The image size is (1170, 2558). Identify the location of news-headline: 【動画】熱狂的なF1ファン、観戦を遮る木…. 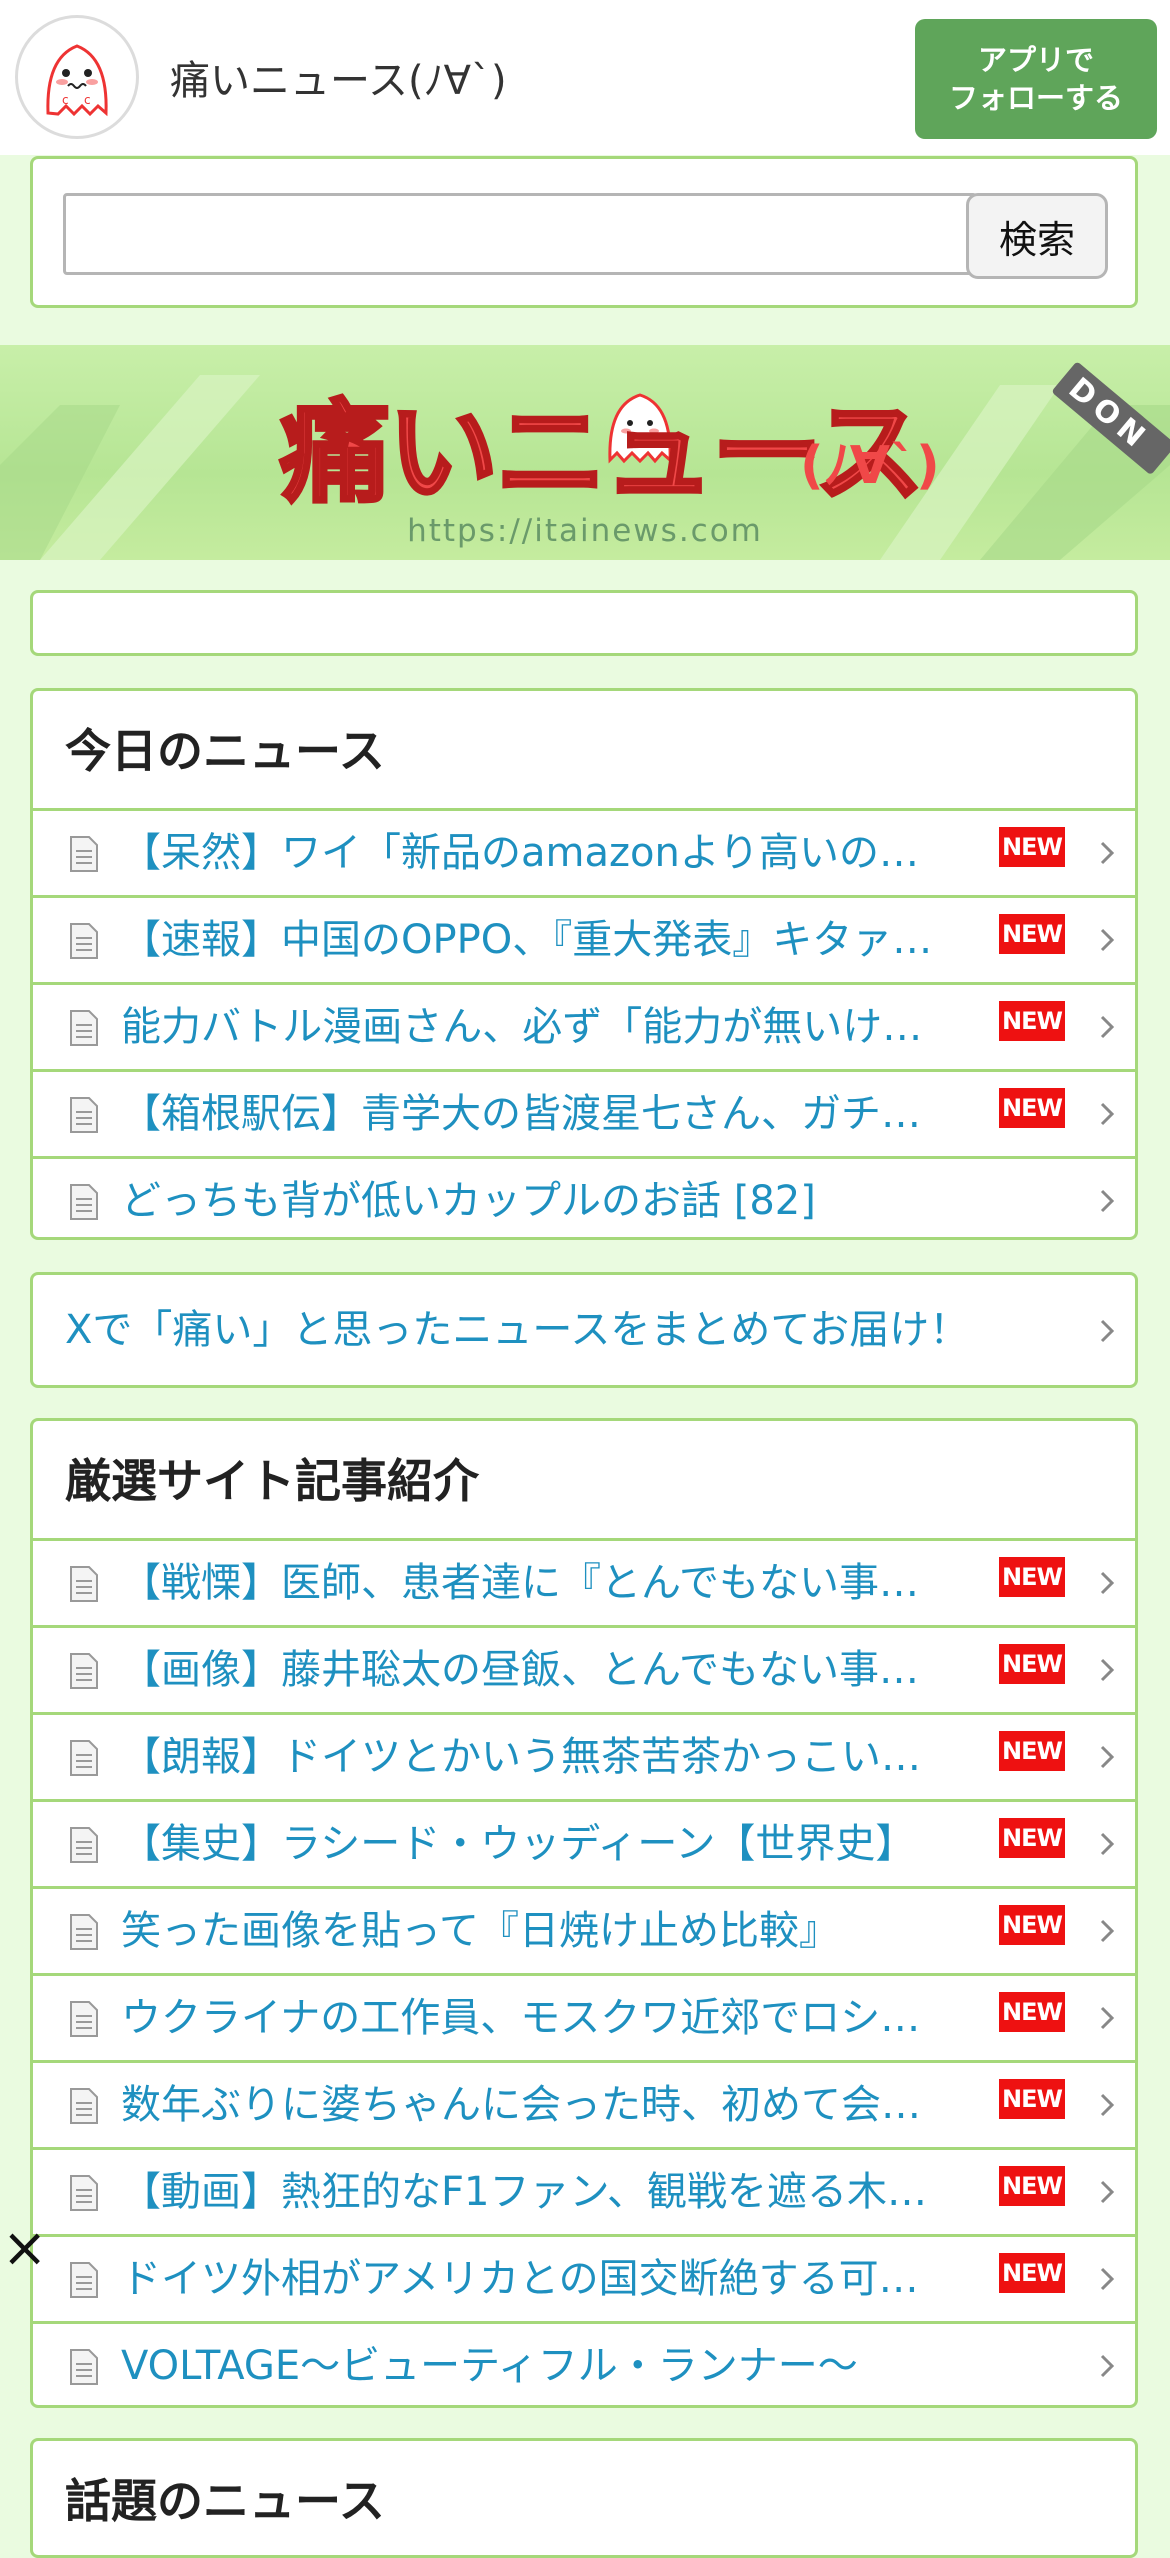
(524, 2192).